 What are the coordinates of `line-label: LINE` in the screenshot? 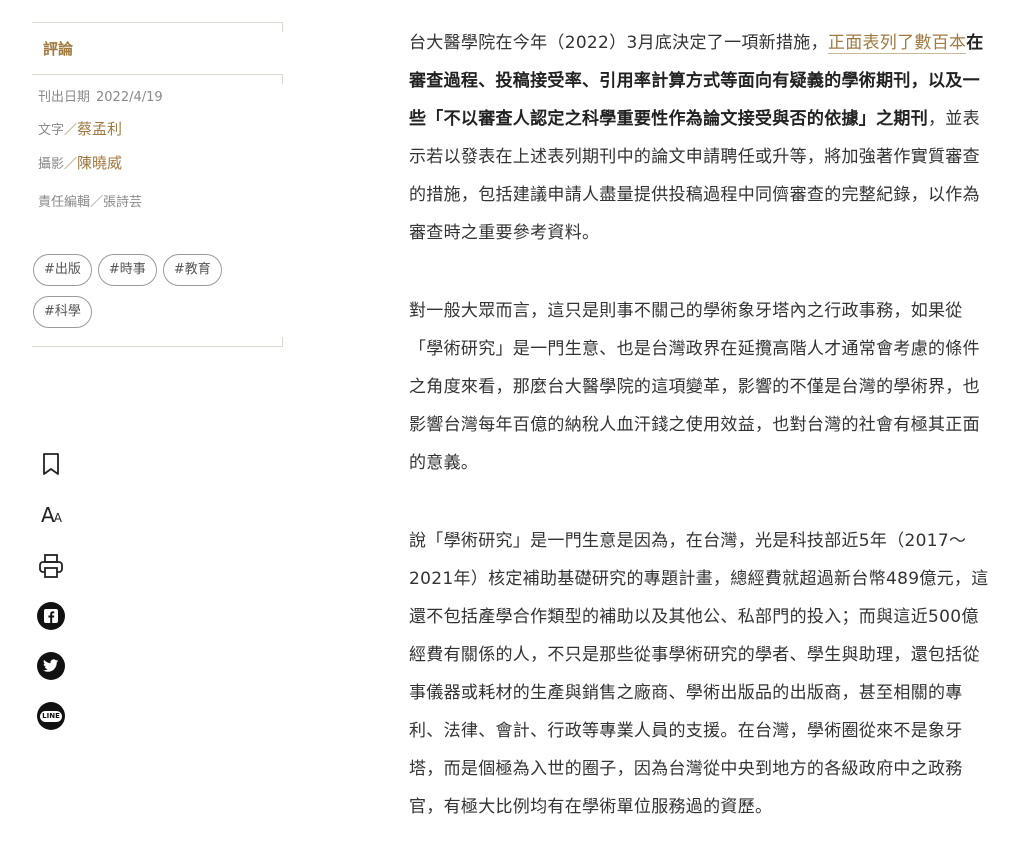 It's located at (51, 716).